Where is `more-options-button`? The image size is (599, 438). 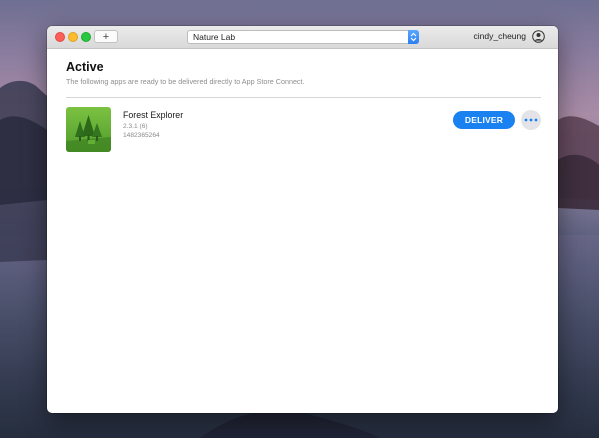
more-options-button is located at coordinates (531, 120).